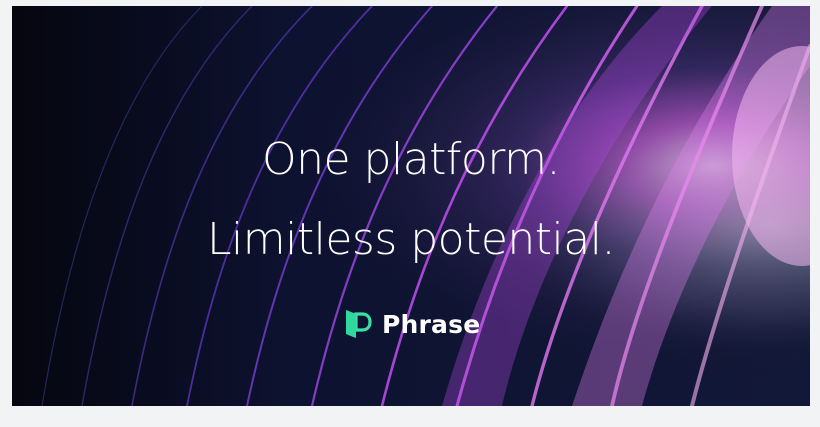 The height and width of the screenshot is (427, 820). Describe the element at coordinates (411, 239) in the screenshot. I see `headline-line-2: Limitless potential.` at that location.